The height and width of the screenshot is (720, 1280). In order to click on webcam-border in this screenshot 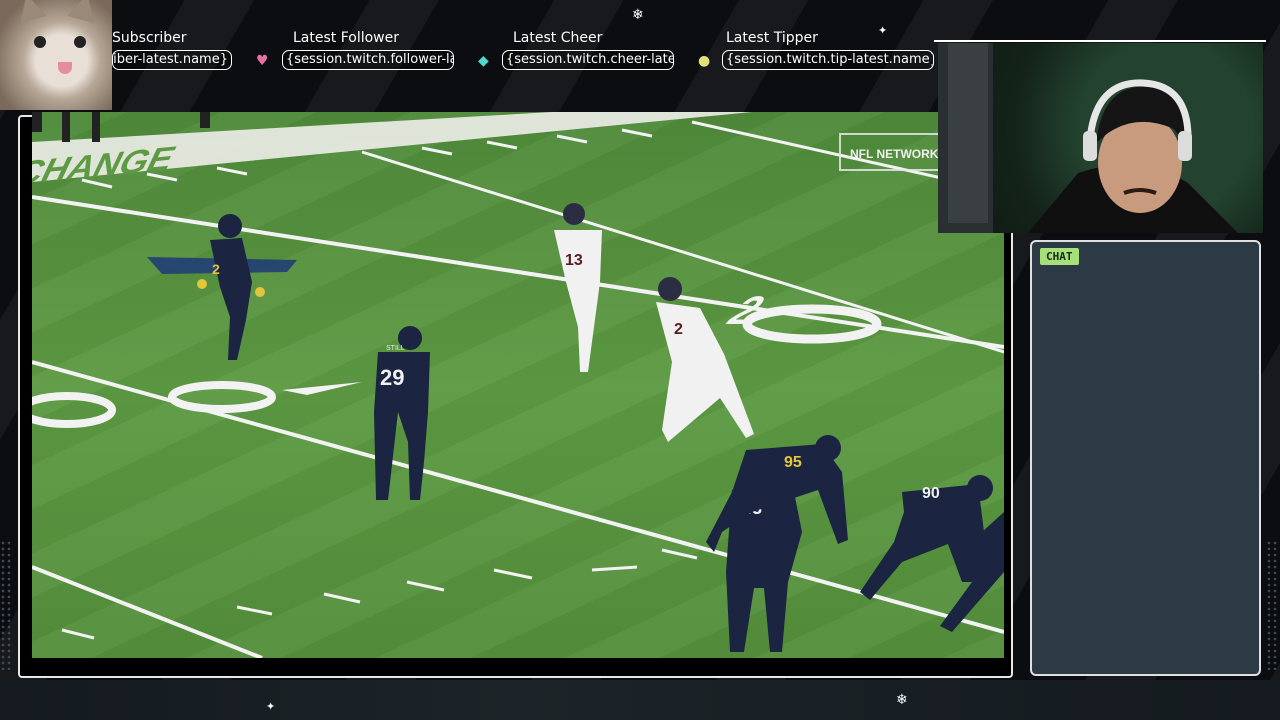, I will do `click(1100, 41)`.